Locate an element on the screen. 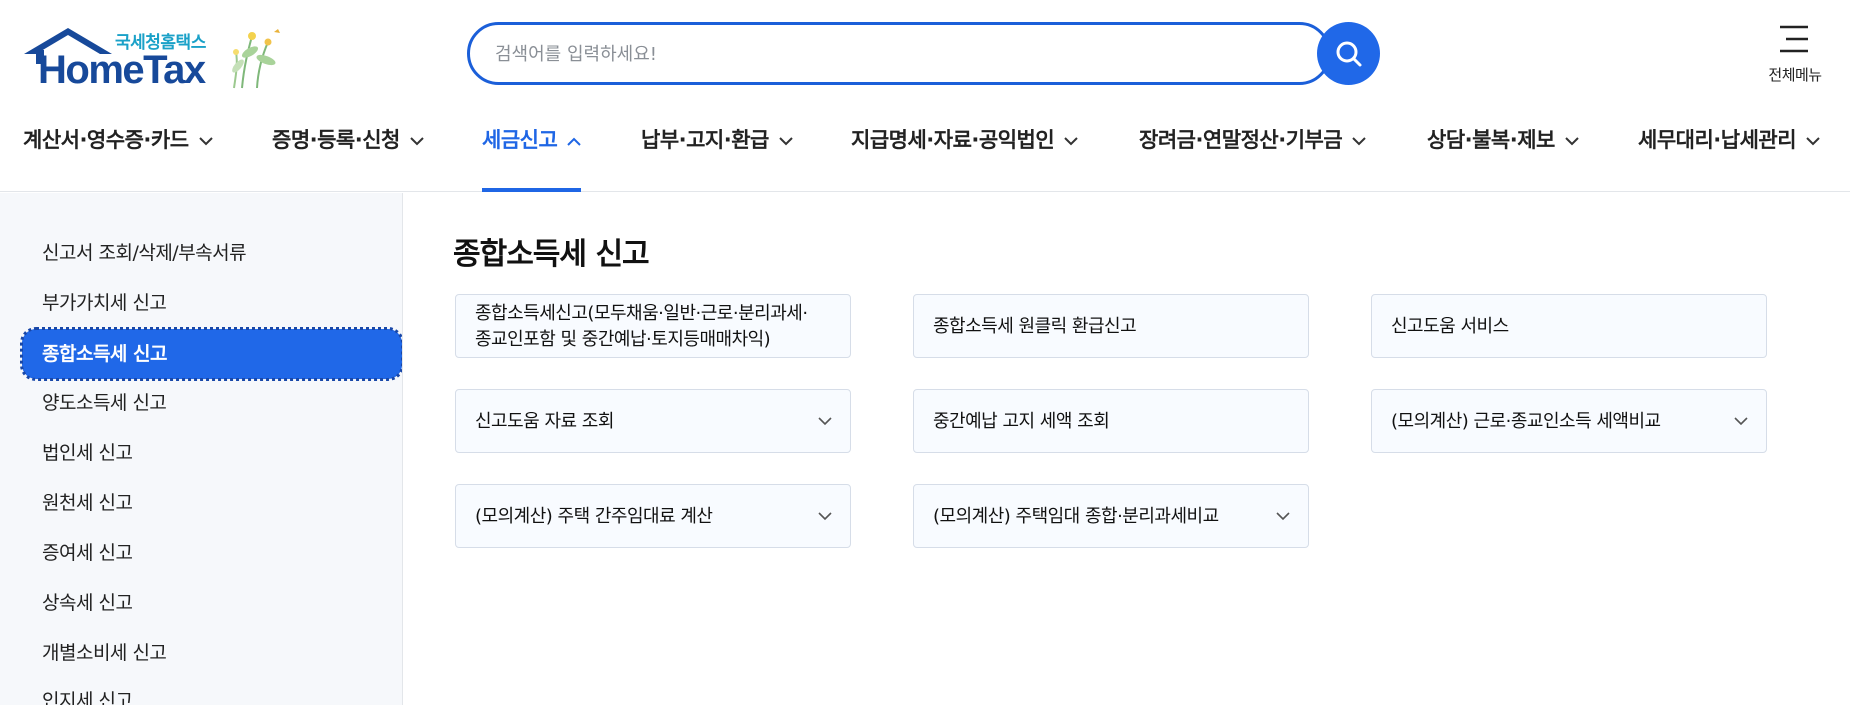  sidebar-item-vat: 부가가치세 신고 is located at coordinates (212, 303).